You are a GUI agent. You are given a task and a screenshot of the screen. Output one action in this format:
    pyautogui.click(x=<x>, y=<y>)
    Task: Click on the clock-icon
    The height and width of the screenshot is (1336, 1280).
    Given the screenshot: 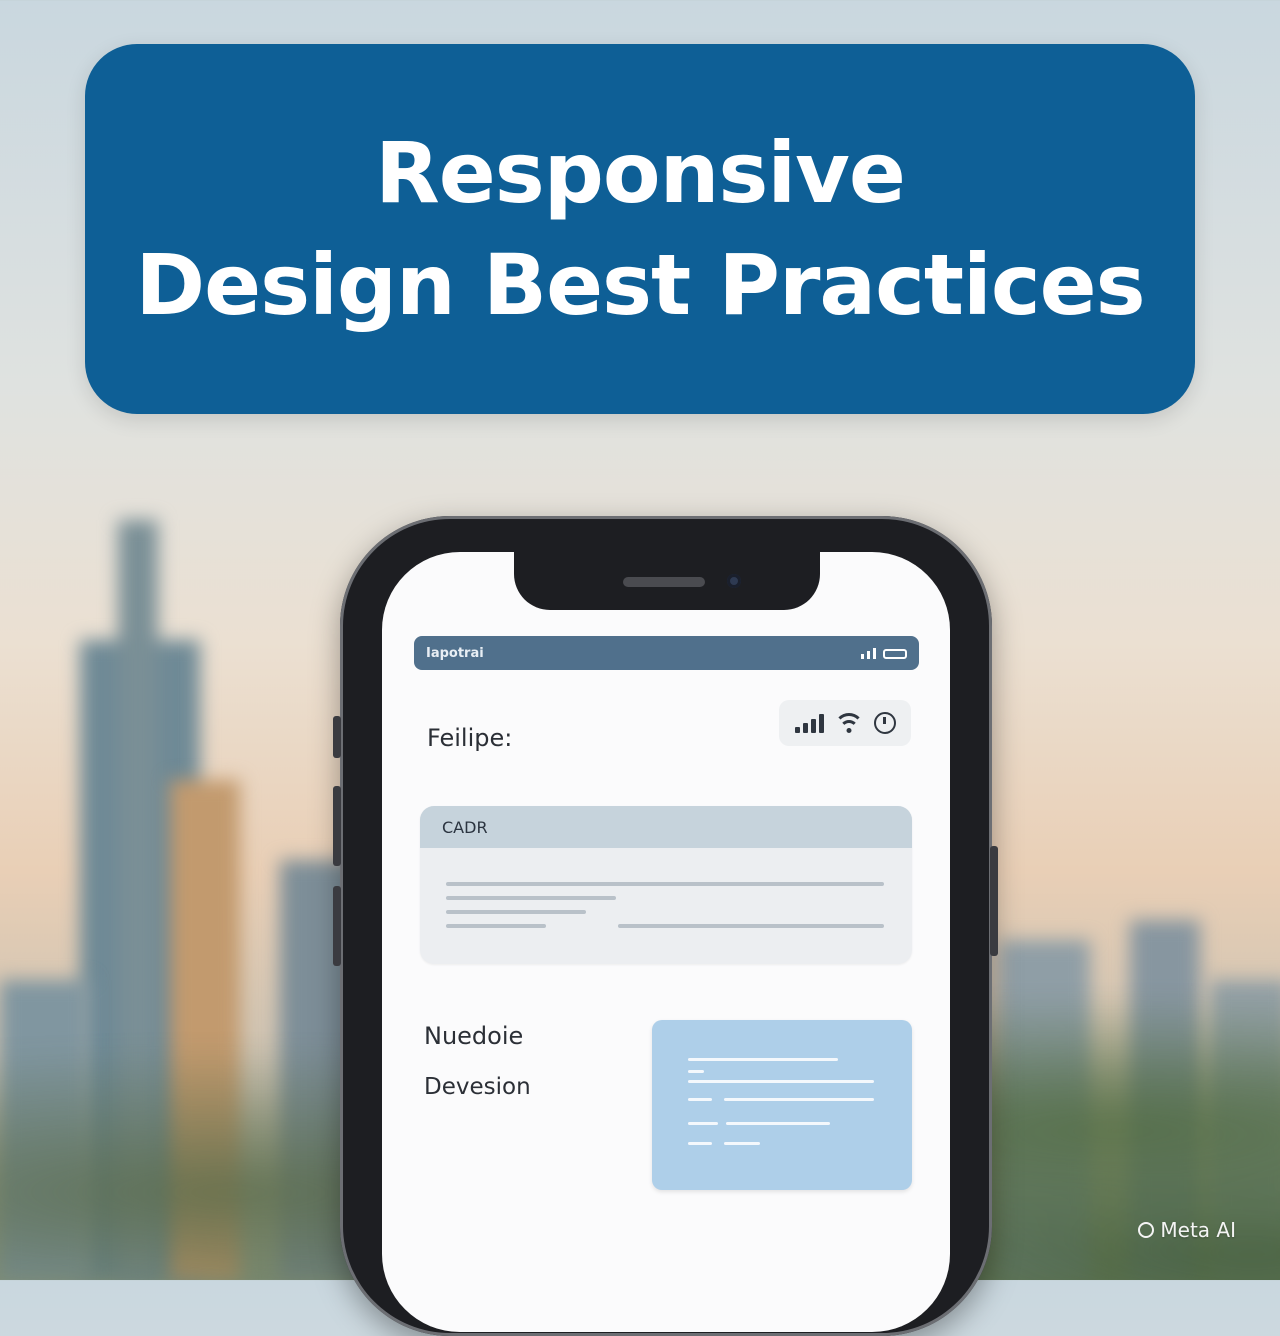 What is the action you would take?
    pyautogui.click(x=884, y=723)
    